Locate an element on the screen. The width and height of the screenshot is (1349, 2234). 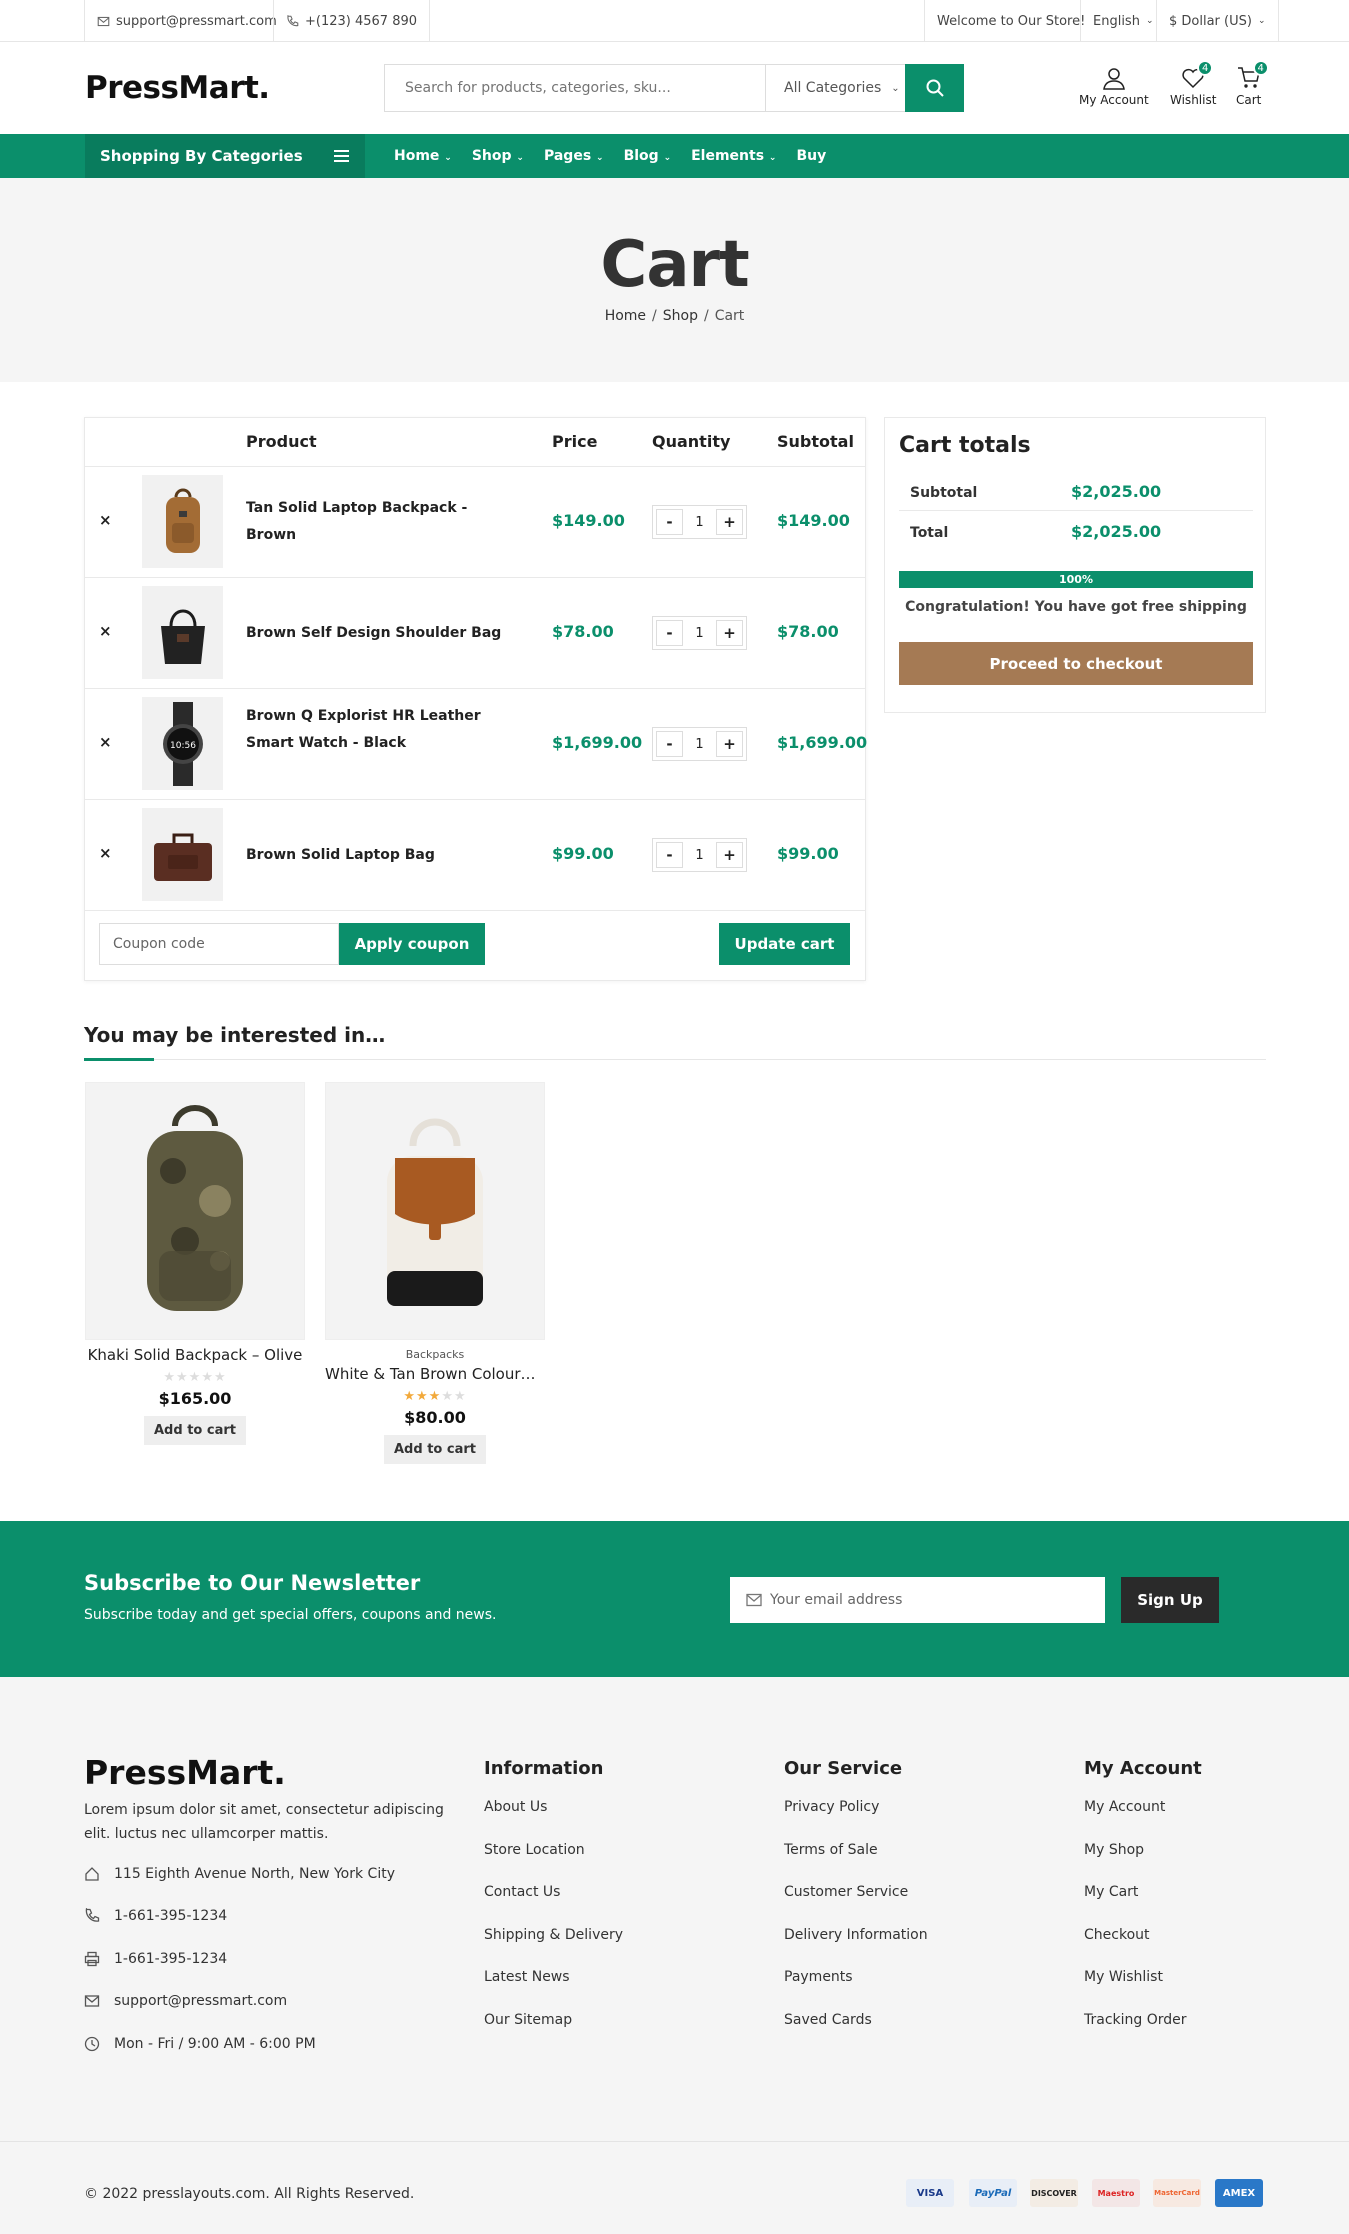
categories-button: Shopping By Categories is located at coordinates (225, 156).